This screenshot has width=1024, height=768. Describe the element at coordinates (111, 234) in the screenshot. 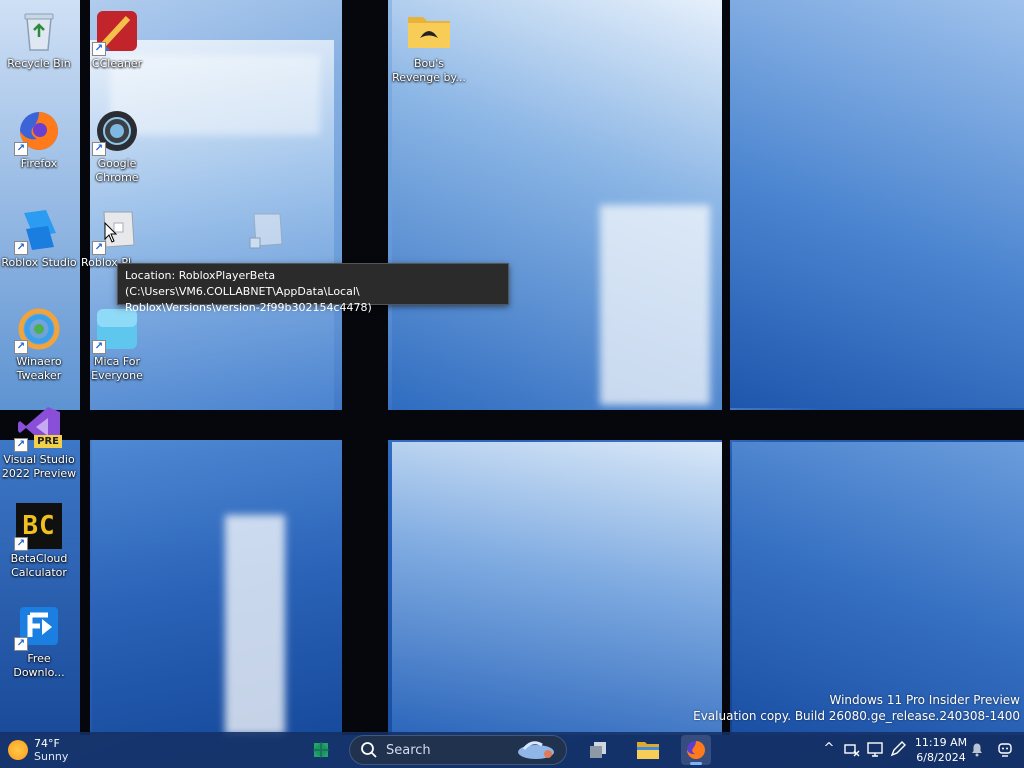

I see `mouse-cursor-icon` at that location.